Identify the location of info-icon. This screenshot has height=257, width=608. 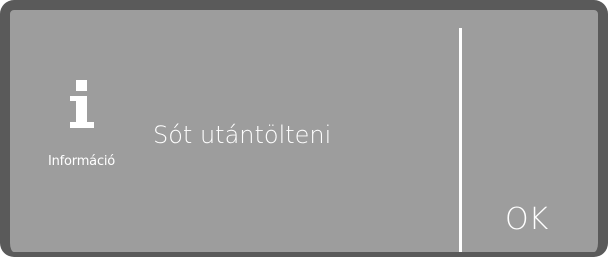
(82, 106).